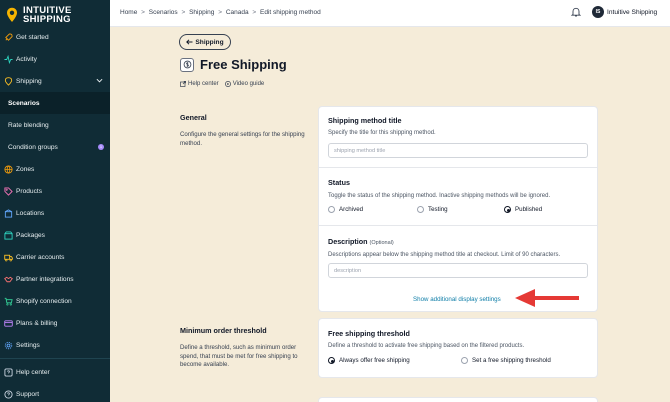  I want to click on status-published-radio: Published, so click(523, 209).